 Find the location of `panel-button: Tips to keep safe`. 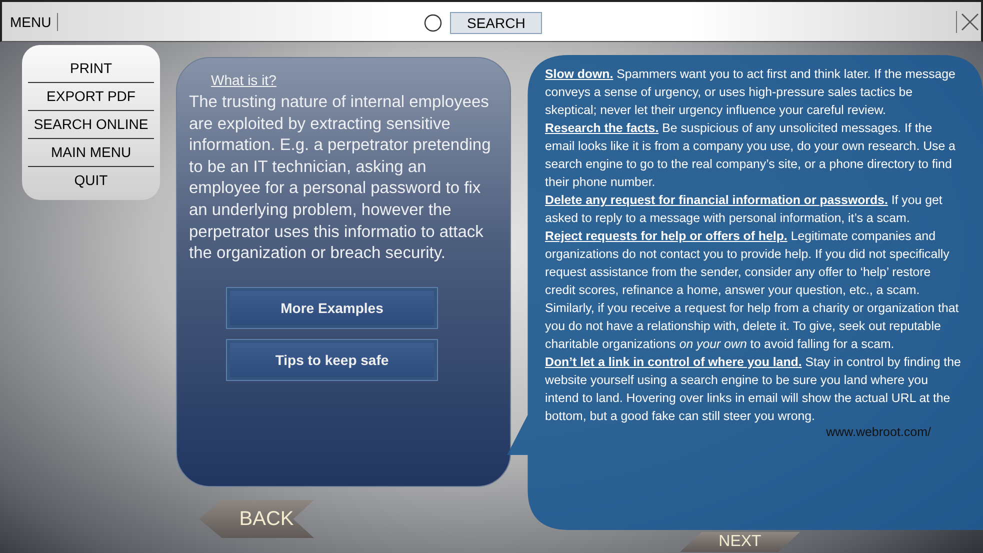

panel-button: Tips to keep safe is located at coordinates (332, 359).